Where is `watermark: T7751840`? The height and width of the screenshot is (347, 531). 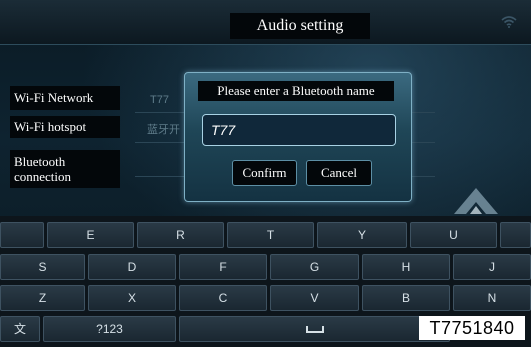
watermark: T7751840 is located at coordinates (472, 328).